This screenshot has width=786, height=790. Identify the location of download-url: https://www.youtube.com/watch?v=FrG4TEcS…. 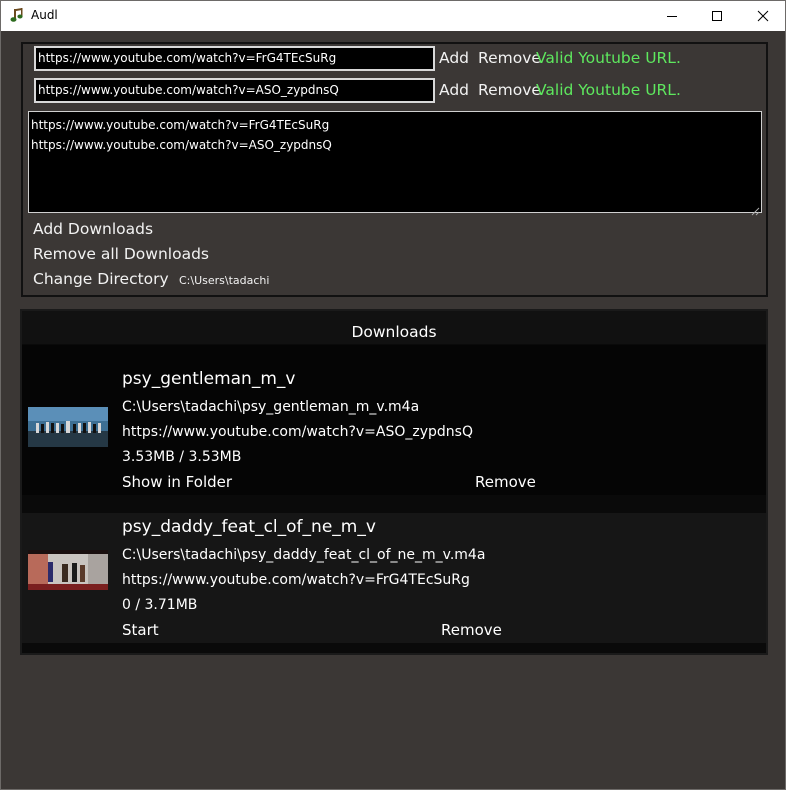
(296, 580).